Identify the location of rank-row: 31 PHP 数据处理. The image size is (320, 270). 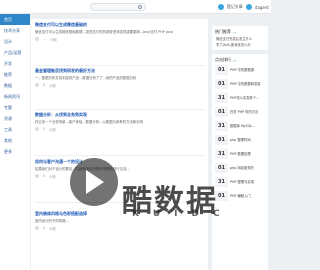
(241, 154).